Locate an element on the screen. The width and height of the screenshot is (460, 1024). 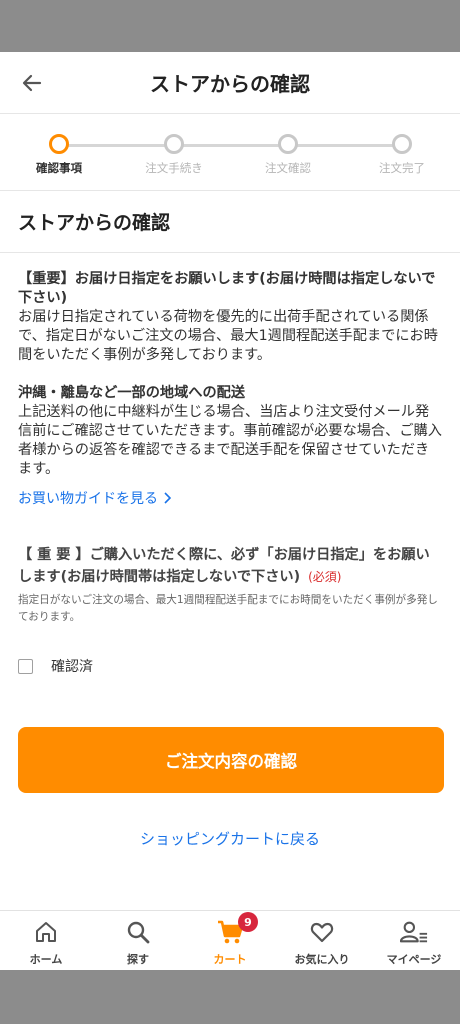
tab-label: カート is located at coordinates (230, 959).